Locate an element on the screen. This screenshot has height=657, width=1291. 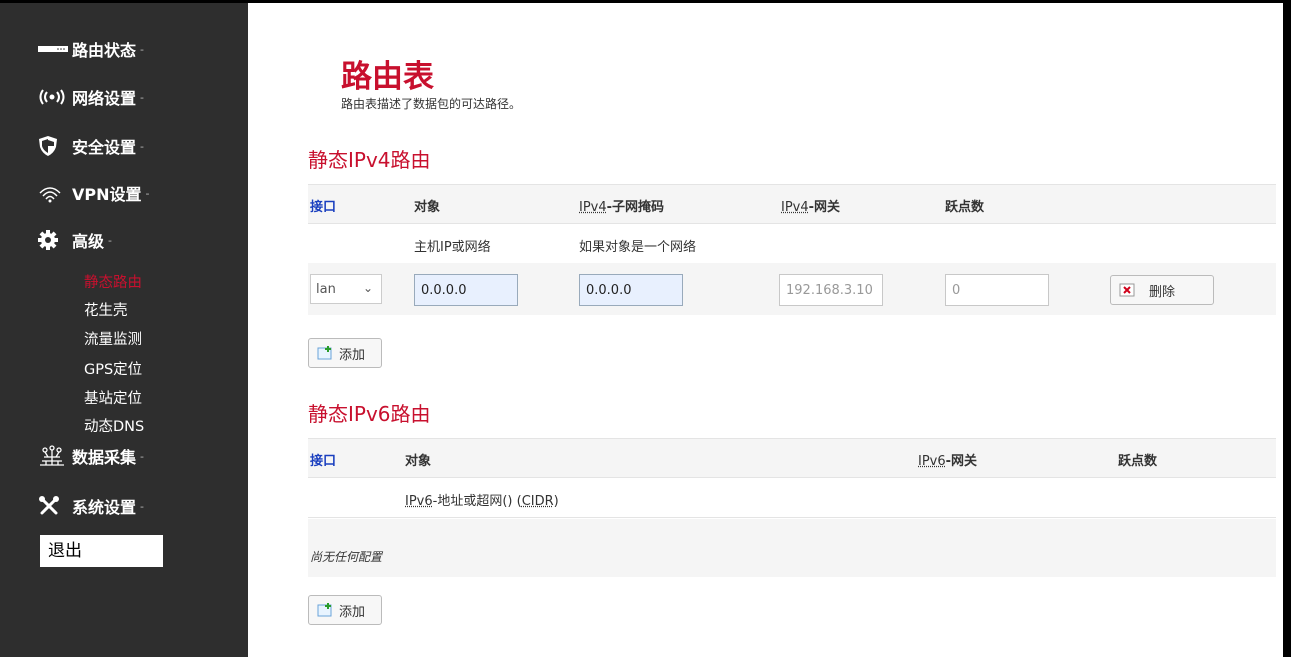
interface-select: lan ⌄ is located at coordinates (346, 289).